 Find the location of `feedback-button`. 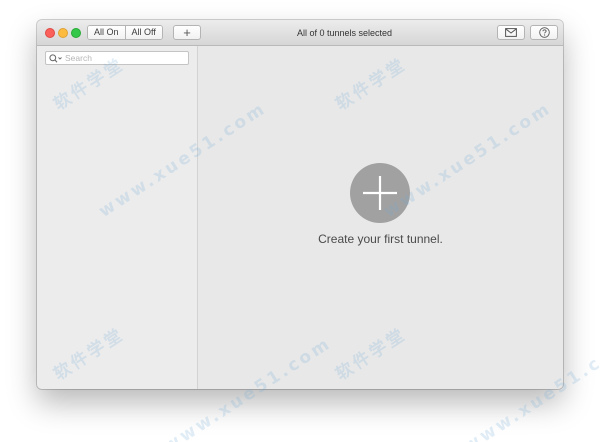

feedback-button is located at coordinates (511, 32).